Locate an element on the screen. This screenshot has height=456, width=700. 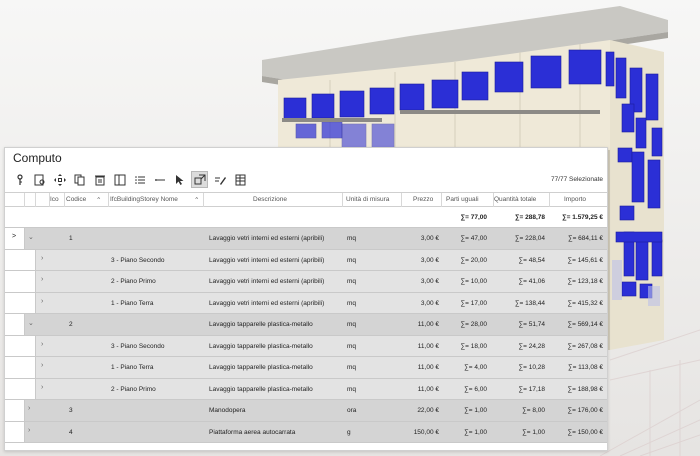
total-importo: ∑= 1.579,25 € is located at coordinates (582, 217).